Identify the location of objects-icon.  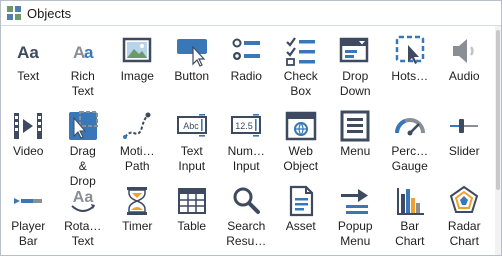
(14, 13).